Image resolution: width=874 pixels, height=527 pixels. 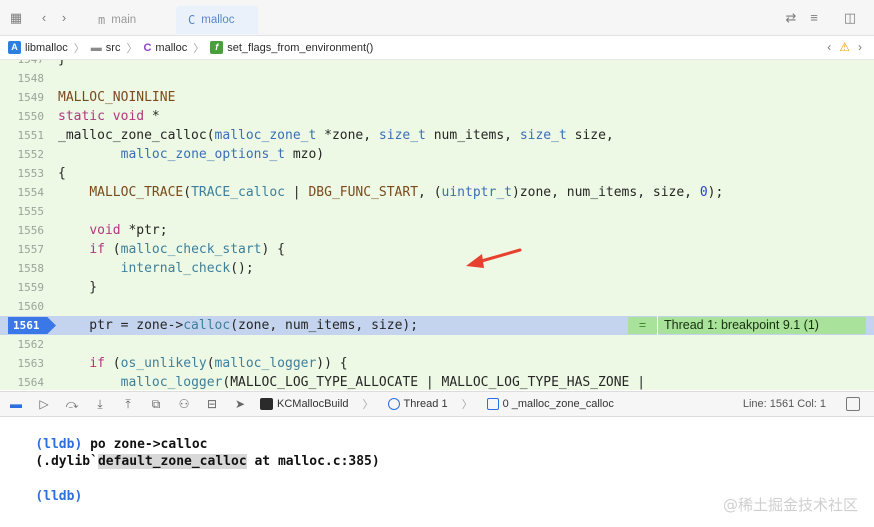 What do you see at coordinates (117, 97) in the screenshot?
I see `code-text: MALLOC_NOINLINE` at bounding box center [117, 97].